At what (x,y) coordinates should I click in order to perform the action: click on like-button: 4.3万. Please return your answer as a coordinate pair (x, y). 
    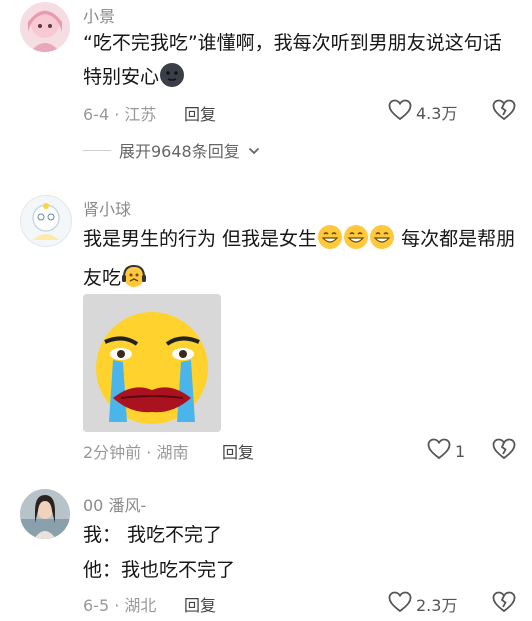
    Looking at the image, I should click on (422, 112).